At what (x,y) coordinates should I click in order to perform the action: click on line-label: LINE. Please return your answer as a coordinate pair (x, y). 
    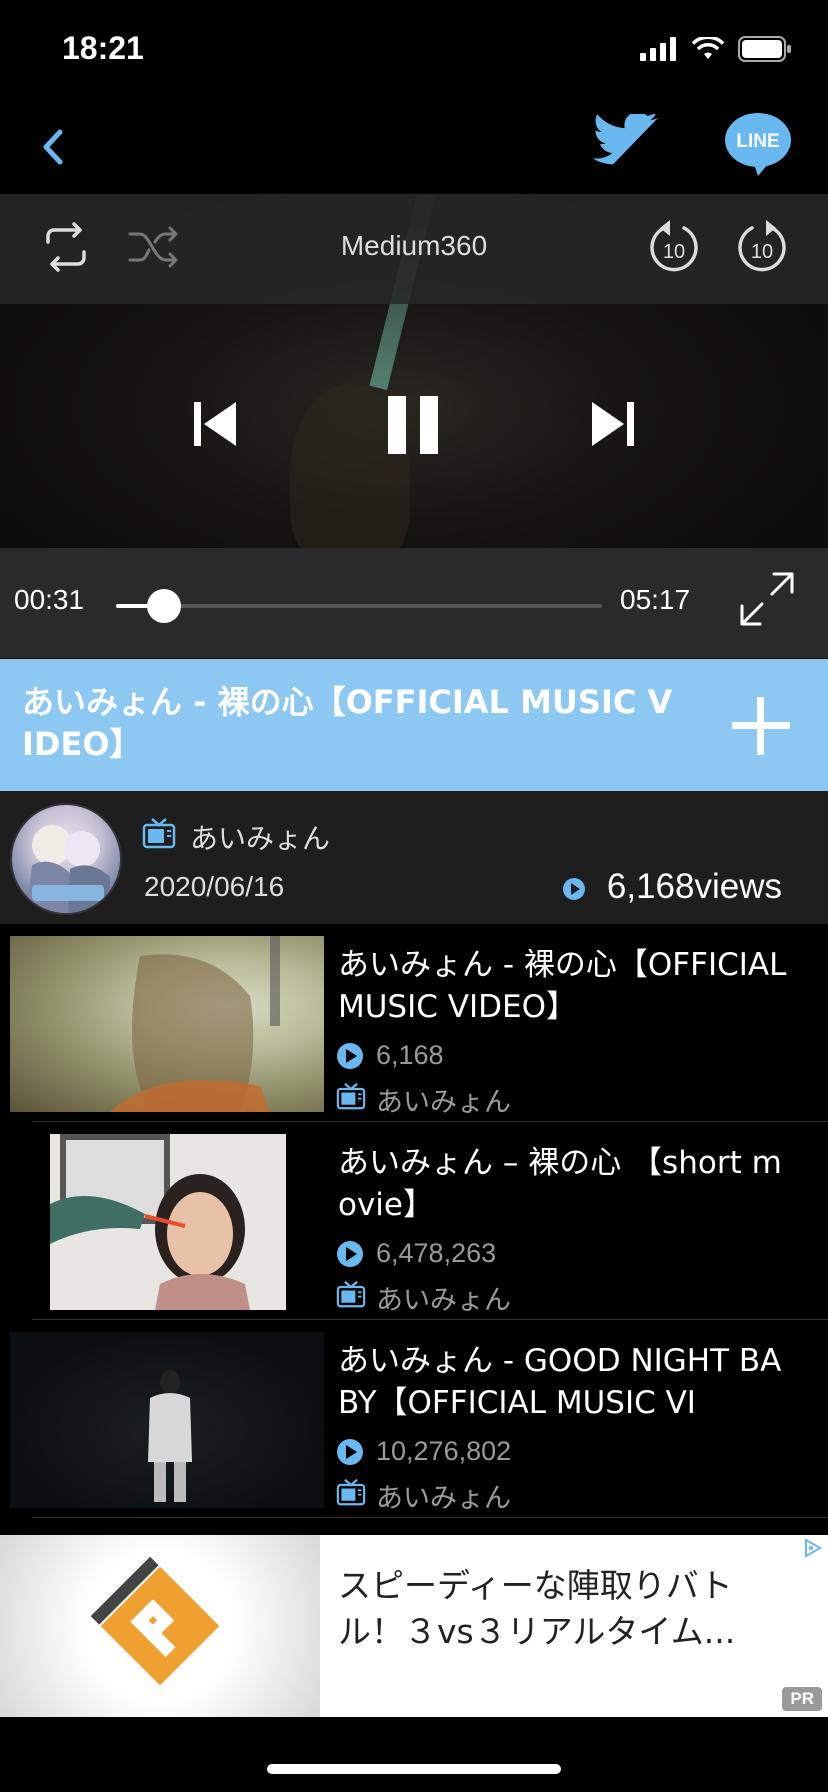
    Looking at the image, I should click on (757, 141).